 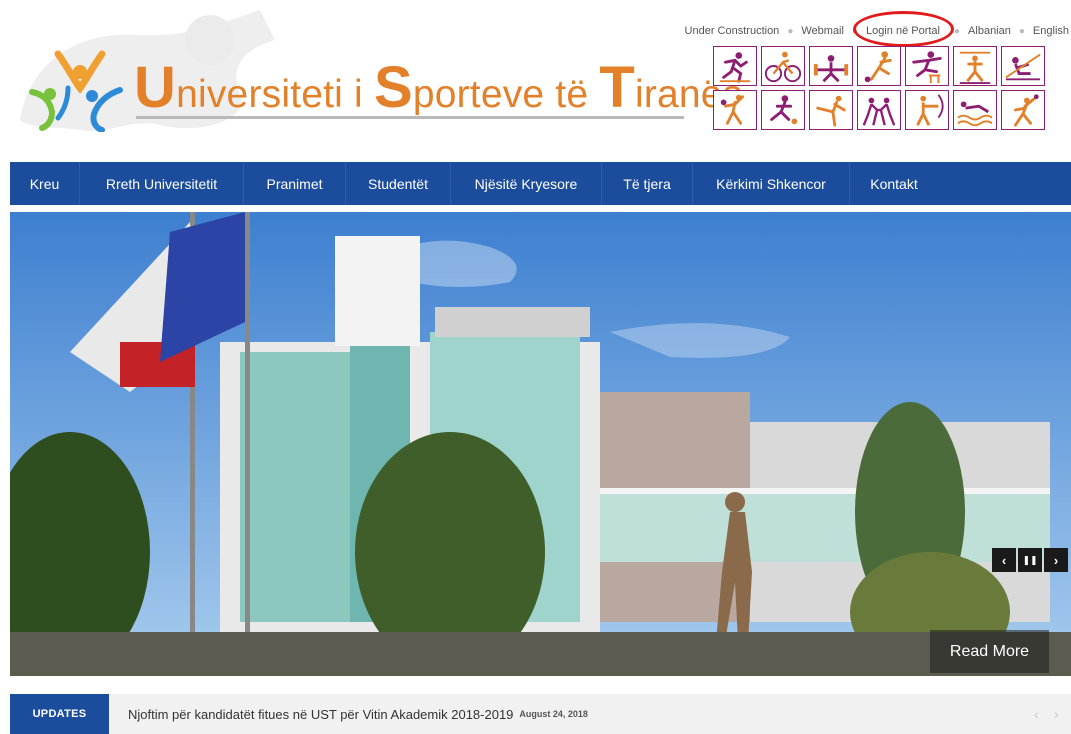 What do you see at coordinates (771, 183) in the screenshot?
I see `nav-item-research: Kërkimi Shkencor` at bounding box center [771, 183].